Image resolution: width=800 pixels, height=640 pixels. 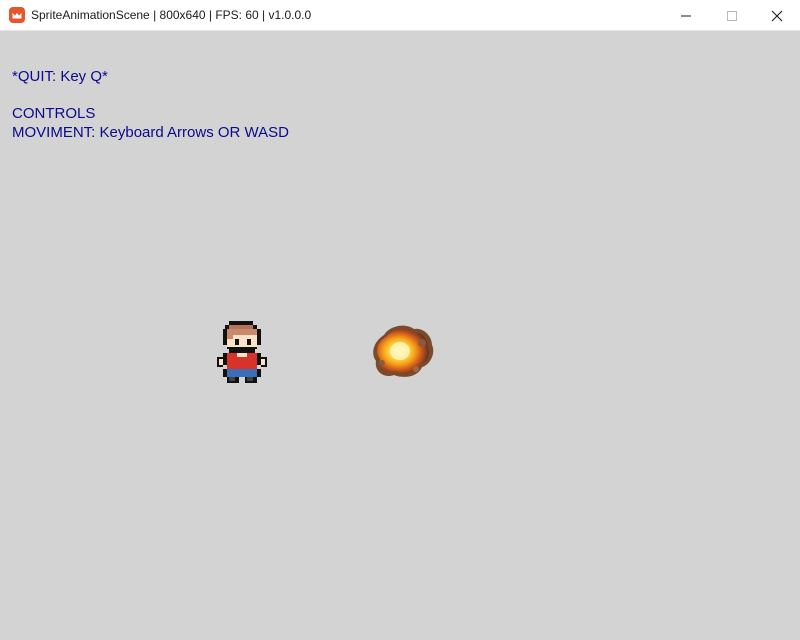 I want to click on minimize-icon, so click(x=686, y=15).